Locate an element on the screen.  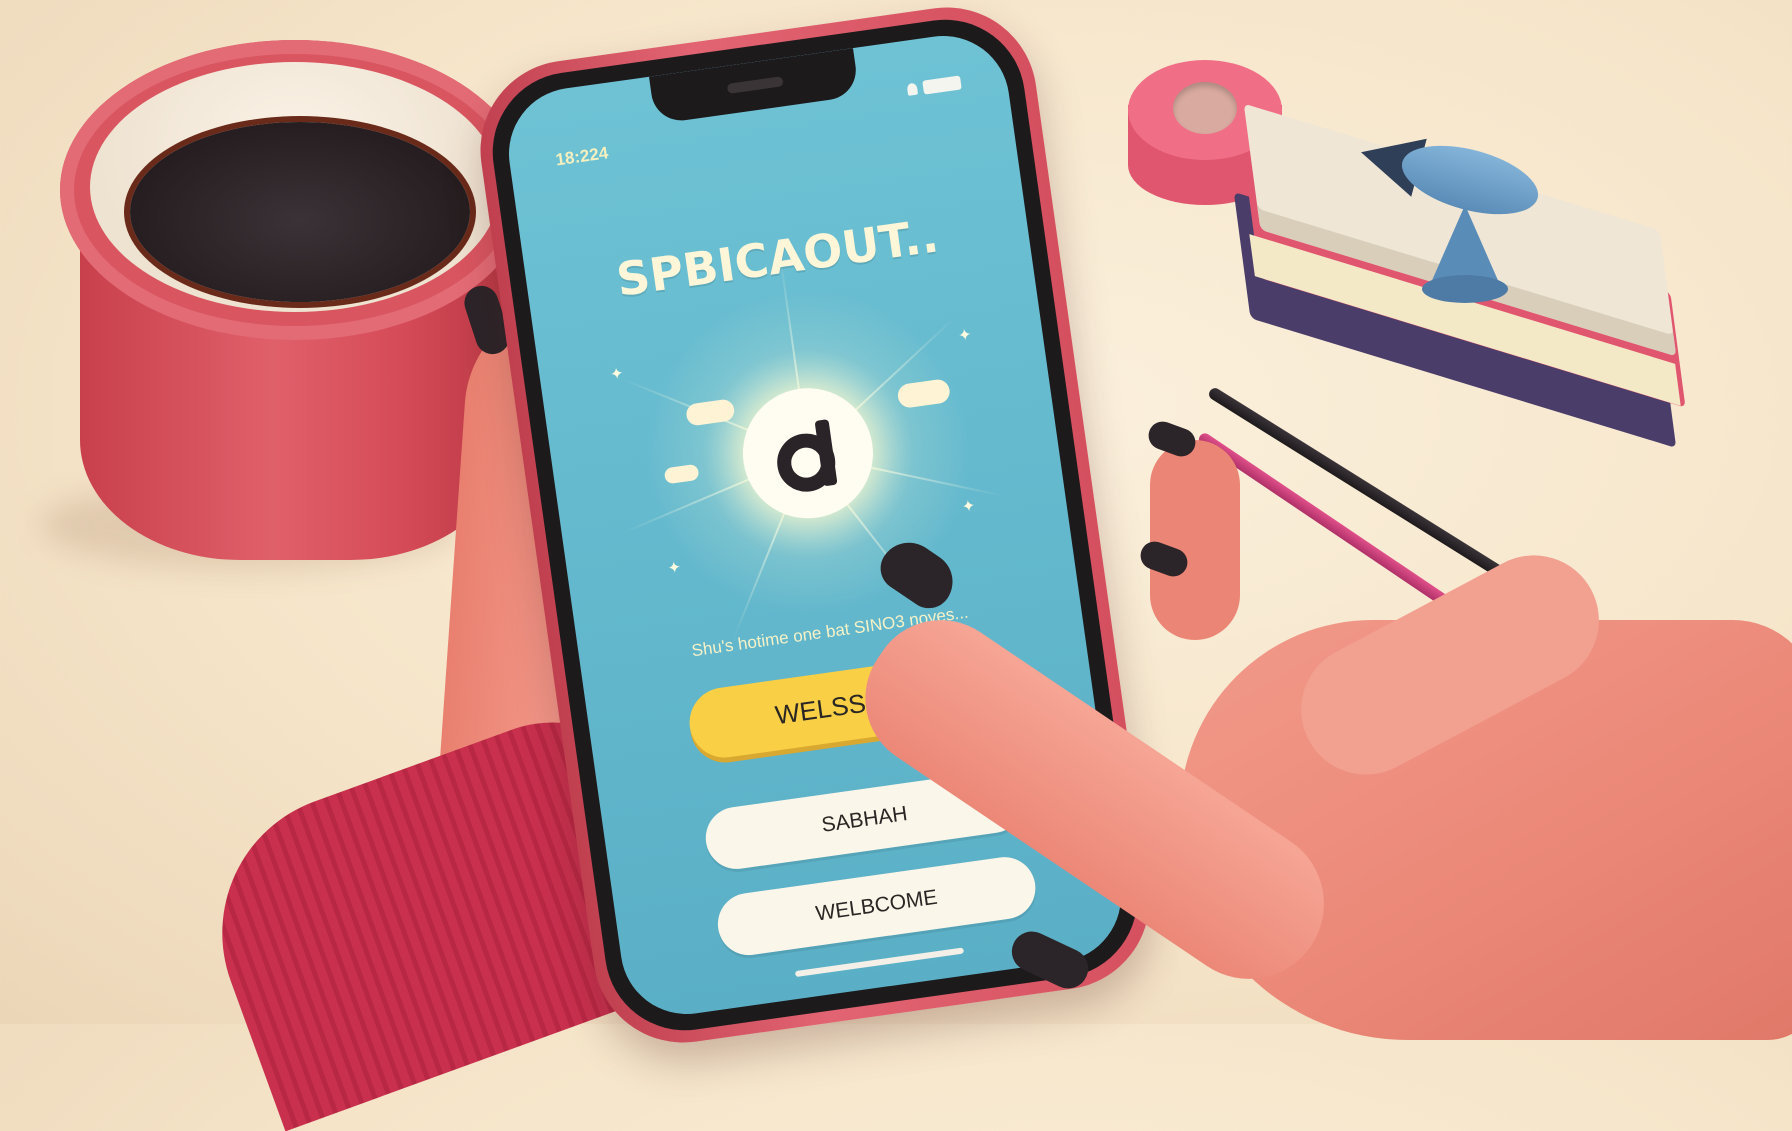
battery-icon is located at coordinates (942, 85).